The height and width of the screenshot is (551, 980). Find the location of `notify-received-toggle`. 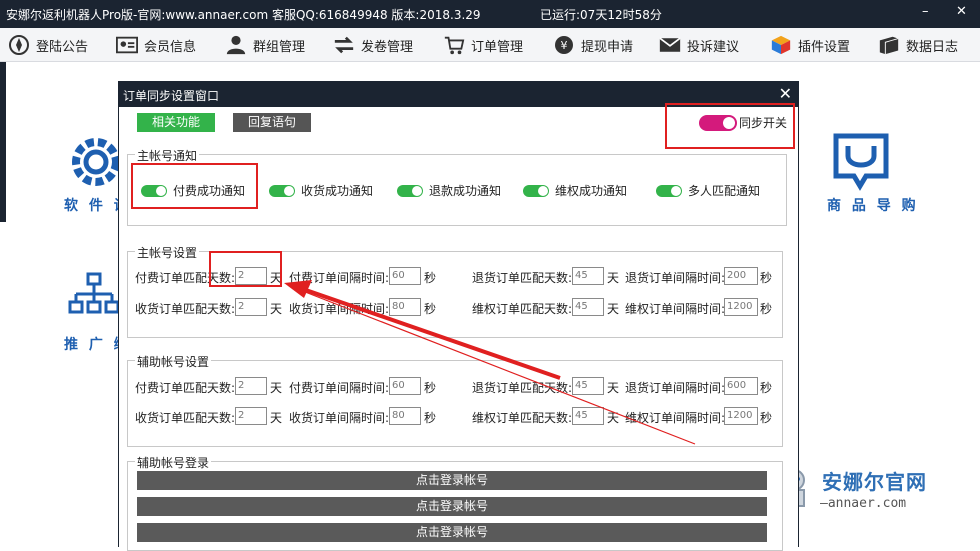

notify-received-toggle is located at coordinates (282, 190).